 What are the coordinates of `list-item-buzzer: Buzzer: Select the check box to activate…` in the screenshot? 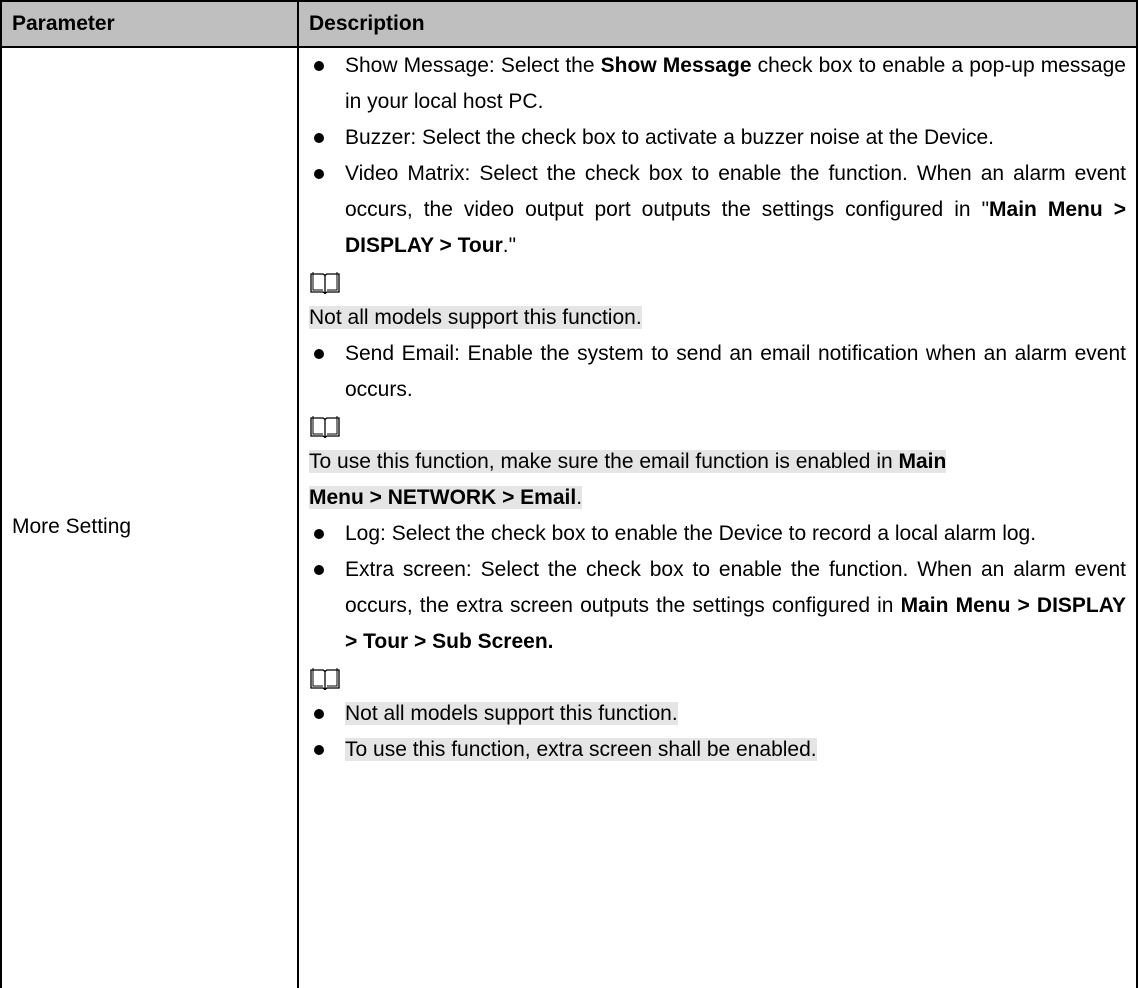 It's located at (717, 138).